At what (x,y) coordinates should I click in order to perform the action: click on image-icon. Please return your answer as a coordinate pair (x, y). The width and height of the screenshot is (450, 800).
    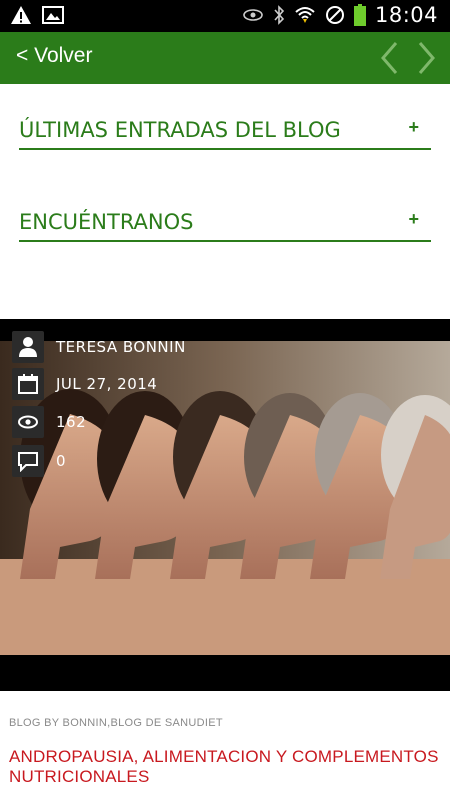
    Looking at the image, I should click on (53, 15).